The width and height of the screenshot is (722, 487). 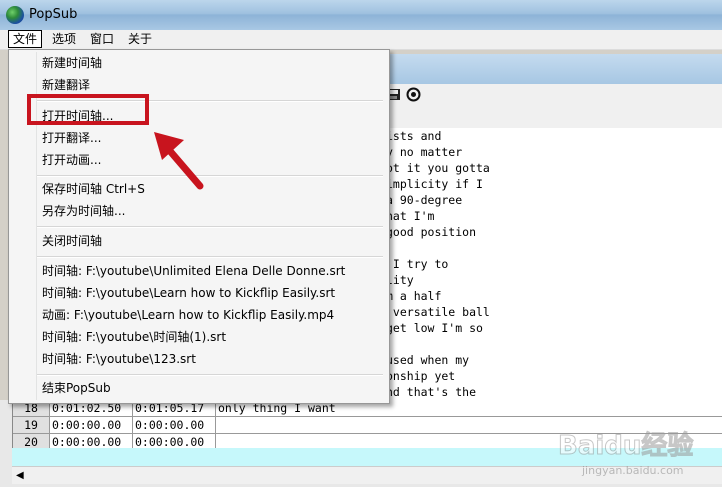 I want to click on app-globe-icon, so click(x=15, y=15).